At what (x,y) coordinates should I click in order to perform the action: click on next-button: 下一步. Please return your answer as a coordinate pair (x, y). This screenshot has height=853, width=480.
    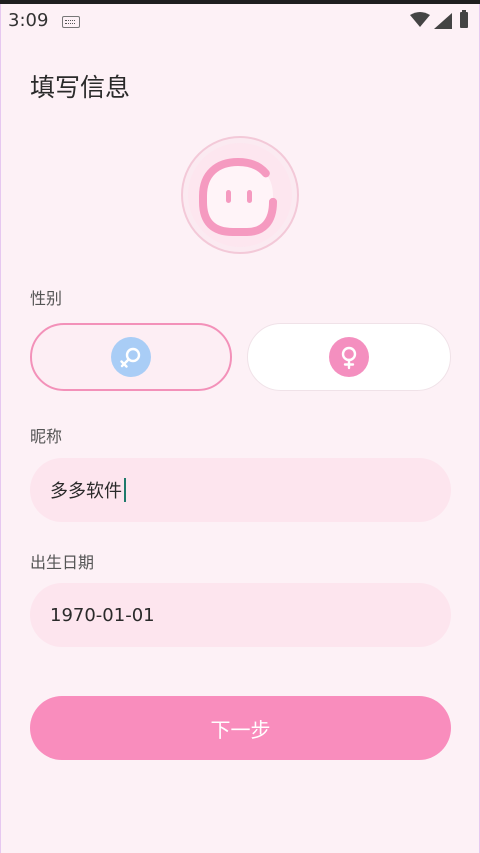
    Looking at the image, I should click on (240, 728).